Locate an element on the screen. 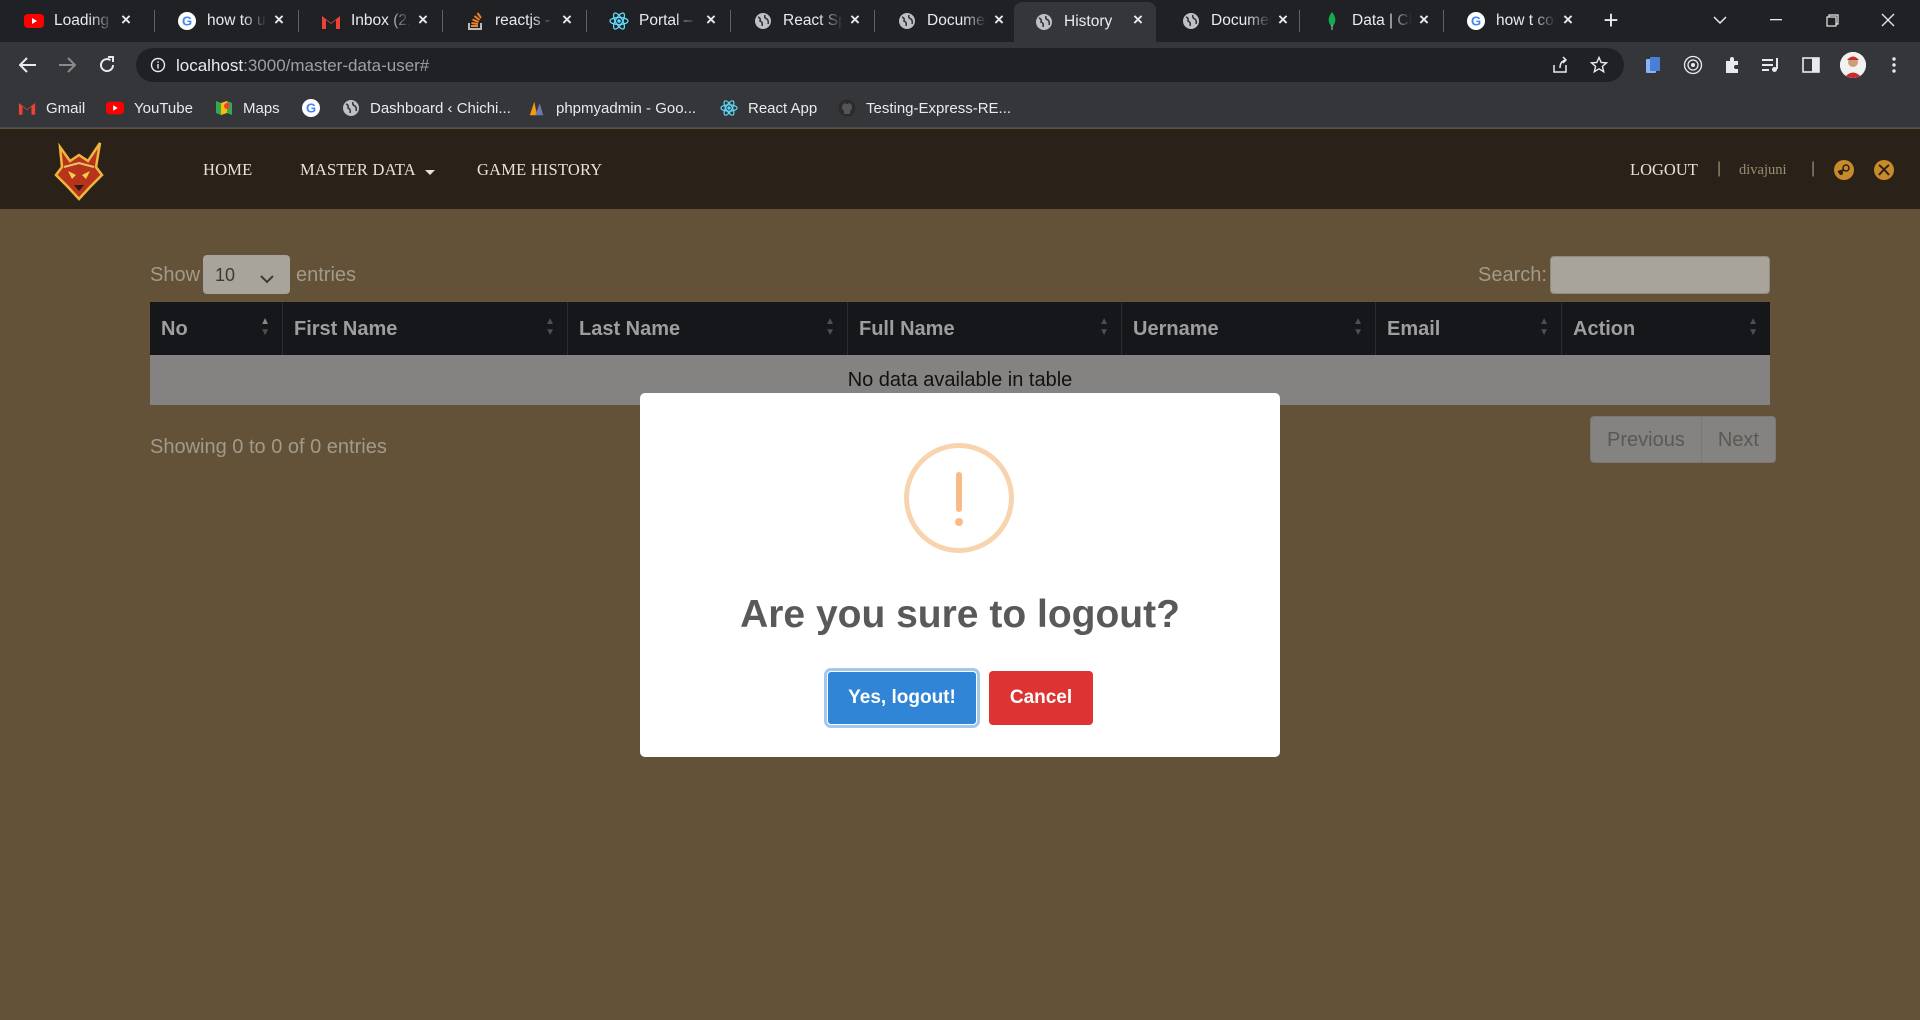 The image size is (1920, 1020). mongodb-icon is located at coordinates (1332, 21).